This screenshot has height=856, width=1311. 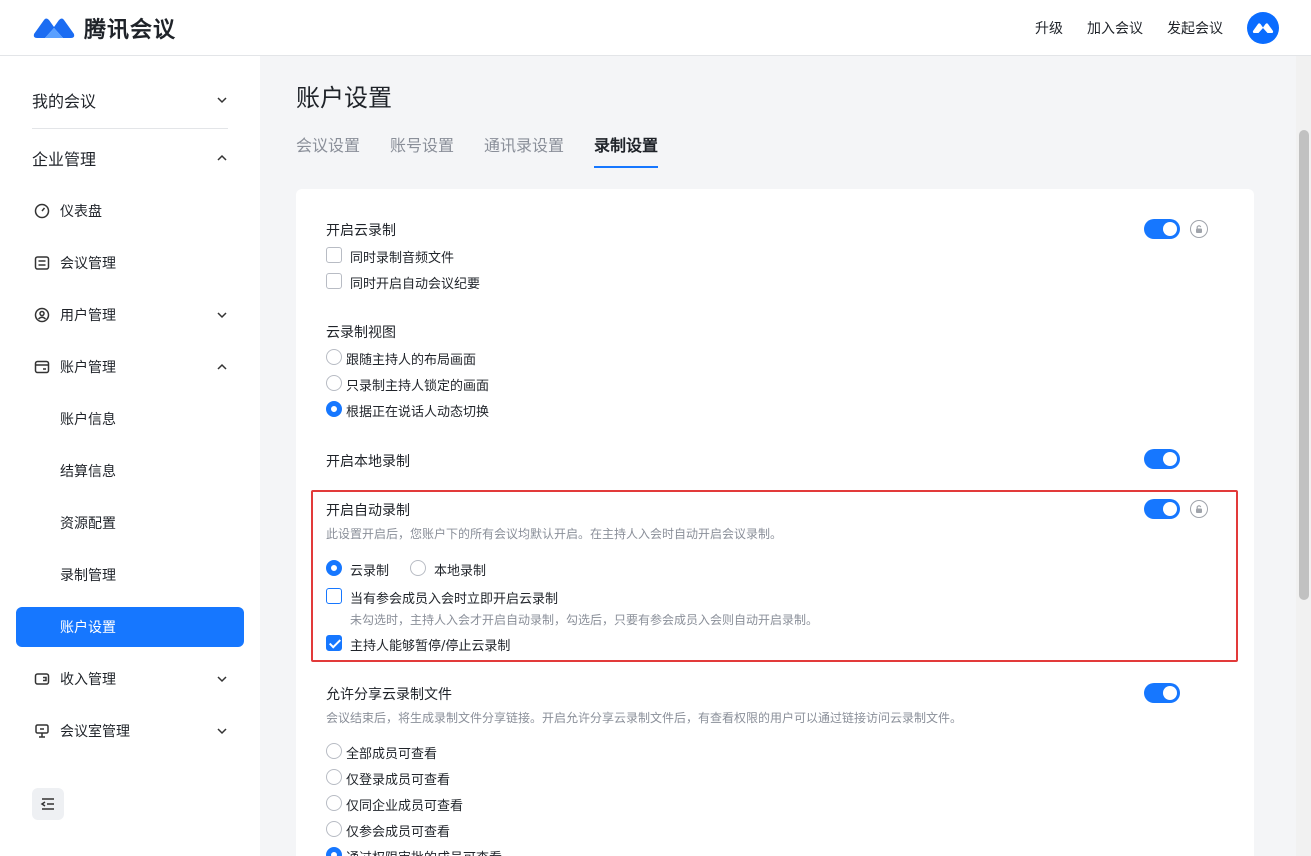 What do you see at coordinates (130, 367) in the screenshot?
I see `sidebar-item-account-management: 账户管理` at bounding box center [130, 367].